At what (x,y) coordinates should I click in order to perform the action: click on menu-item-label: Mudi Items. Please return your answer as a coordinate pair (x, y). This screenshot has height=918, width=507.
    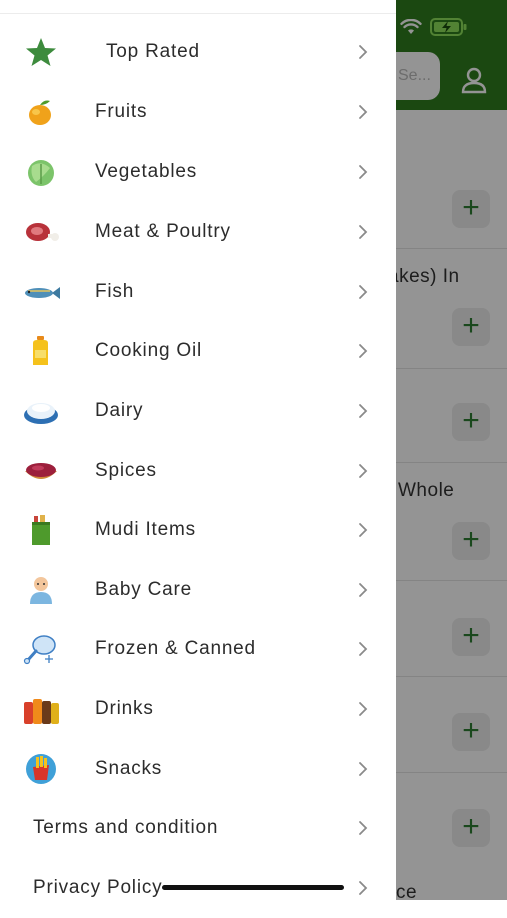
    Looking at the image, I should click on (145, 529).